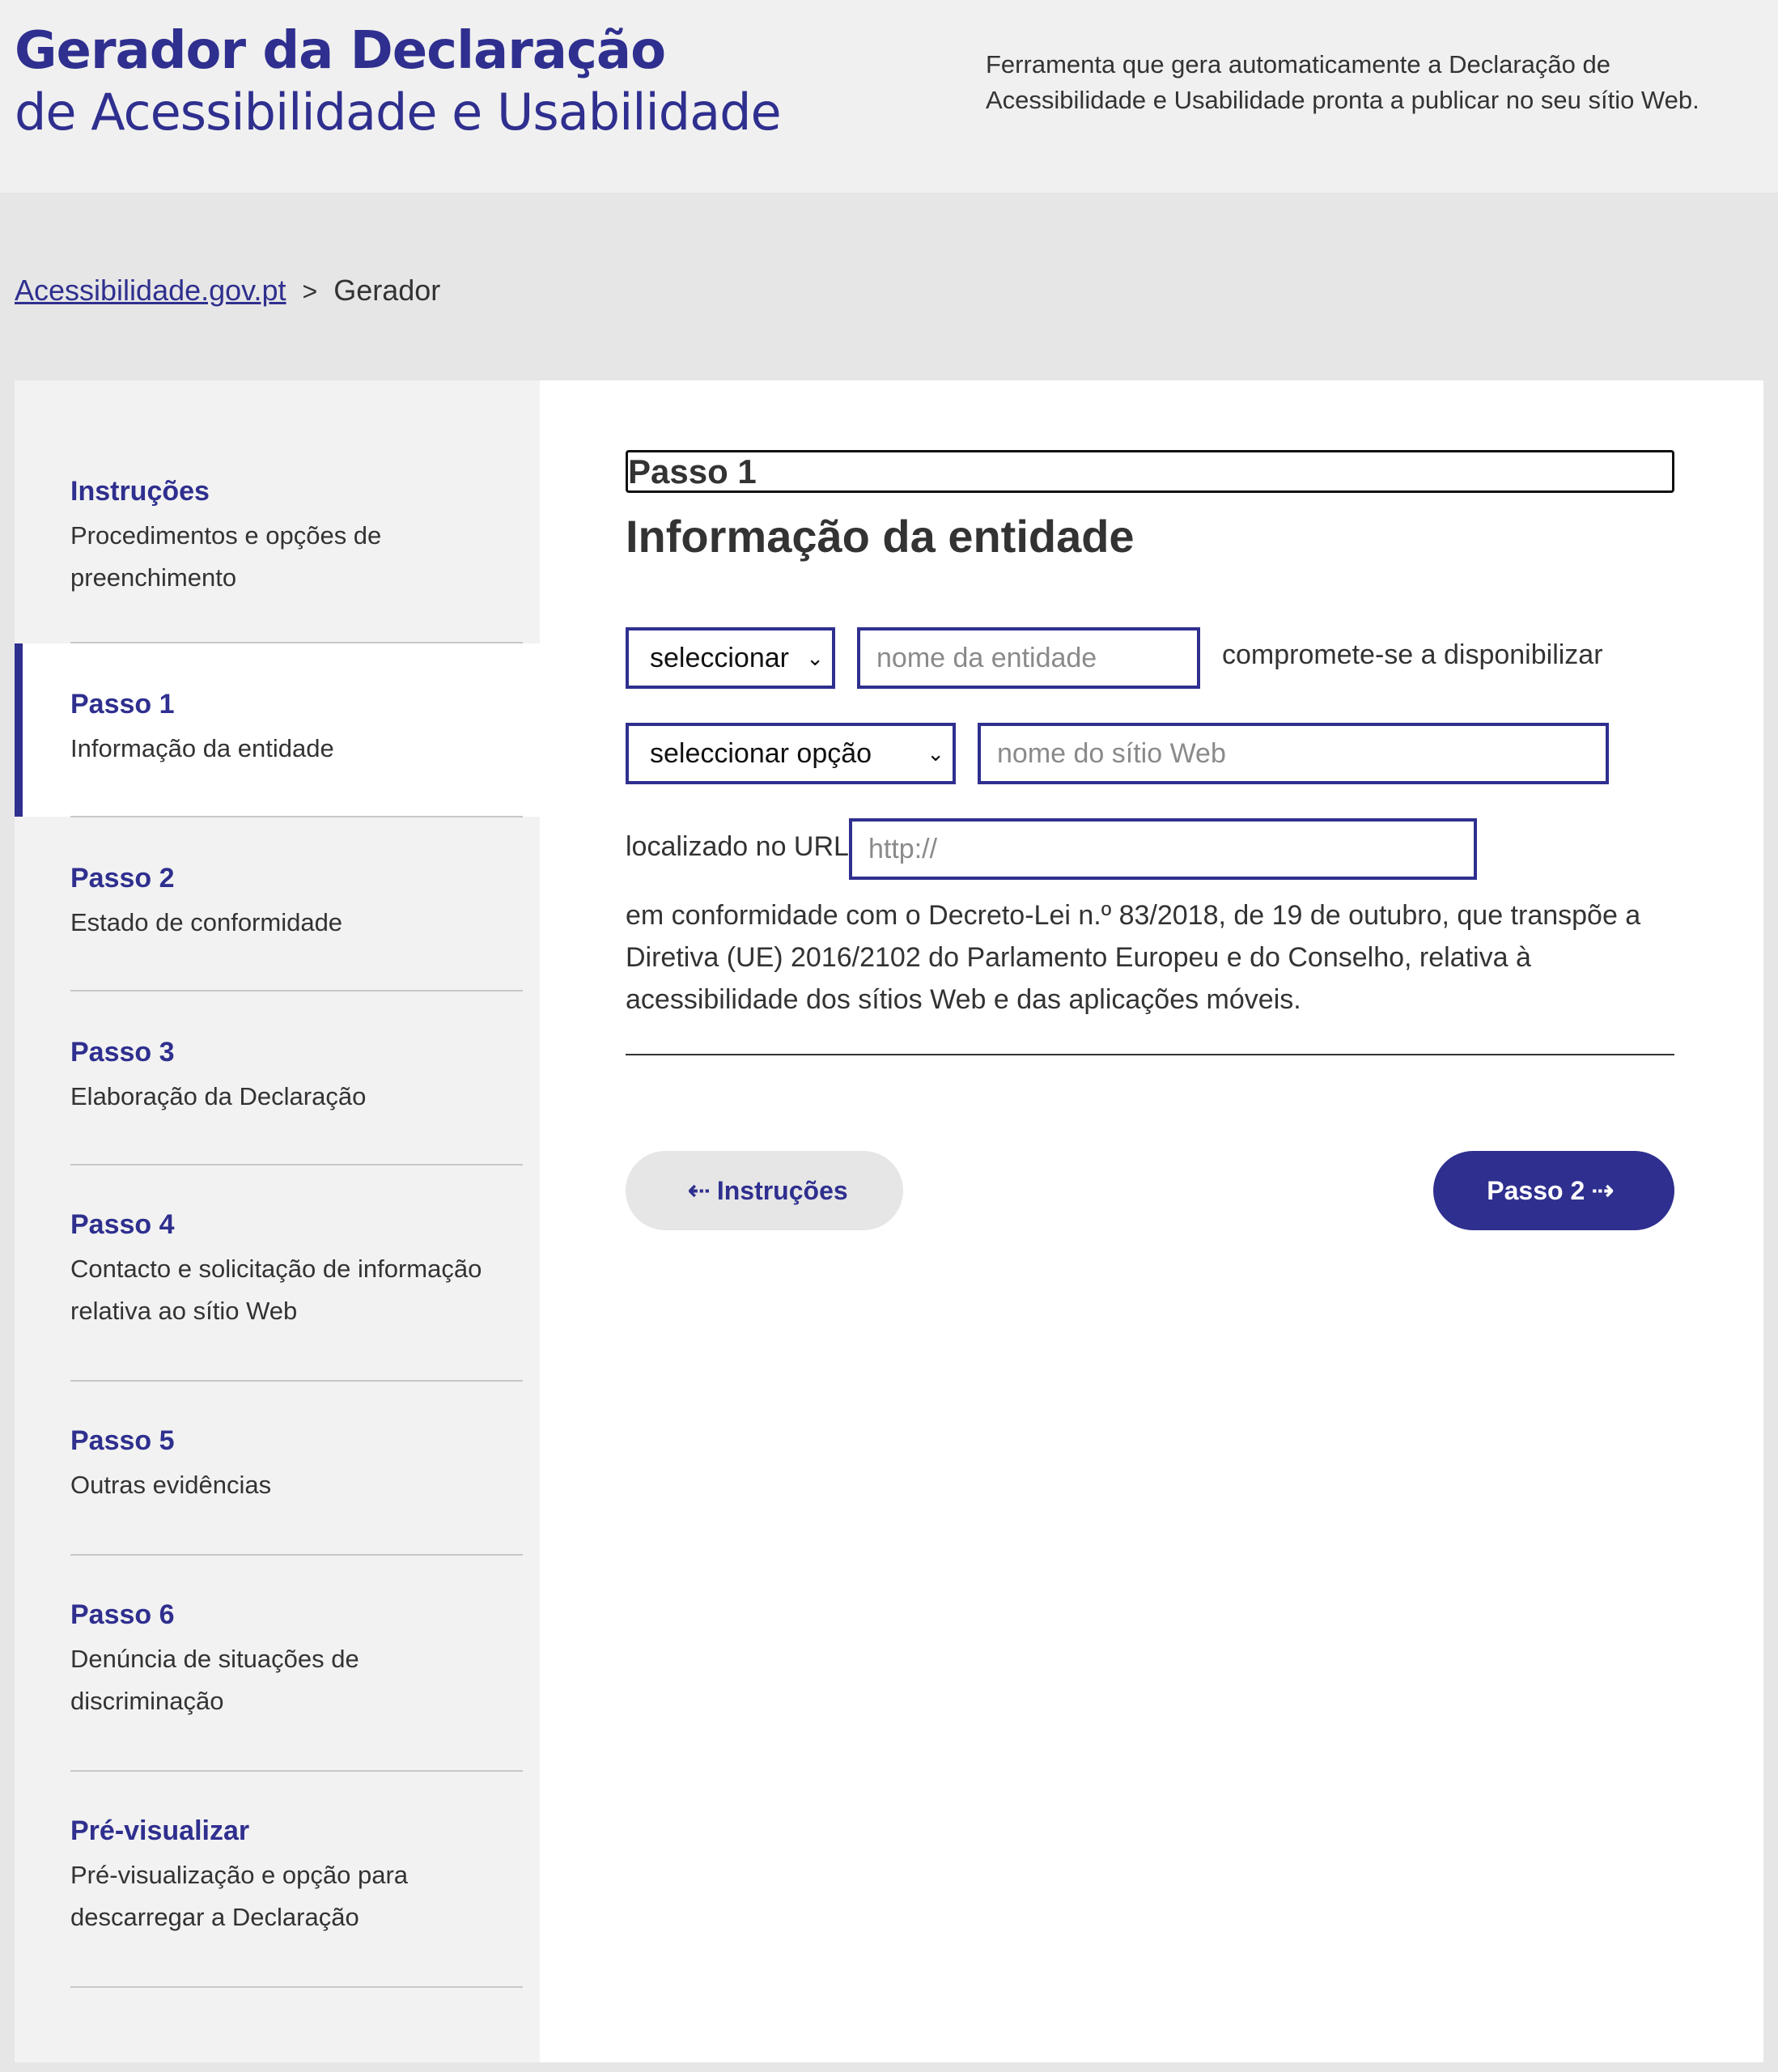 The height and width of the screenshot is (2072, 1778). What do you see at coordinates (699, 1190) in the screenshot?
I see `arrow-left-icon: ⇠` at bounding box center [699, 1190].